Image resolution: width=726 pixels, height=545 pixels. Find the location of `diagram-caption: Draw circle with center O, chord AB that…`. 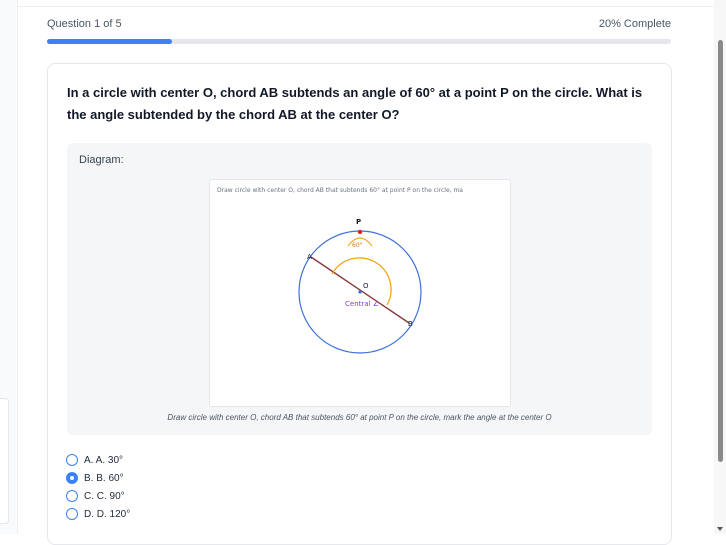

diagram-caption: Draw circle with center O, chord AB that… is located at coordinates (359, 417).